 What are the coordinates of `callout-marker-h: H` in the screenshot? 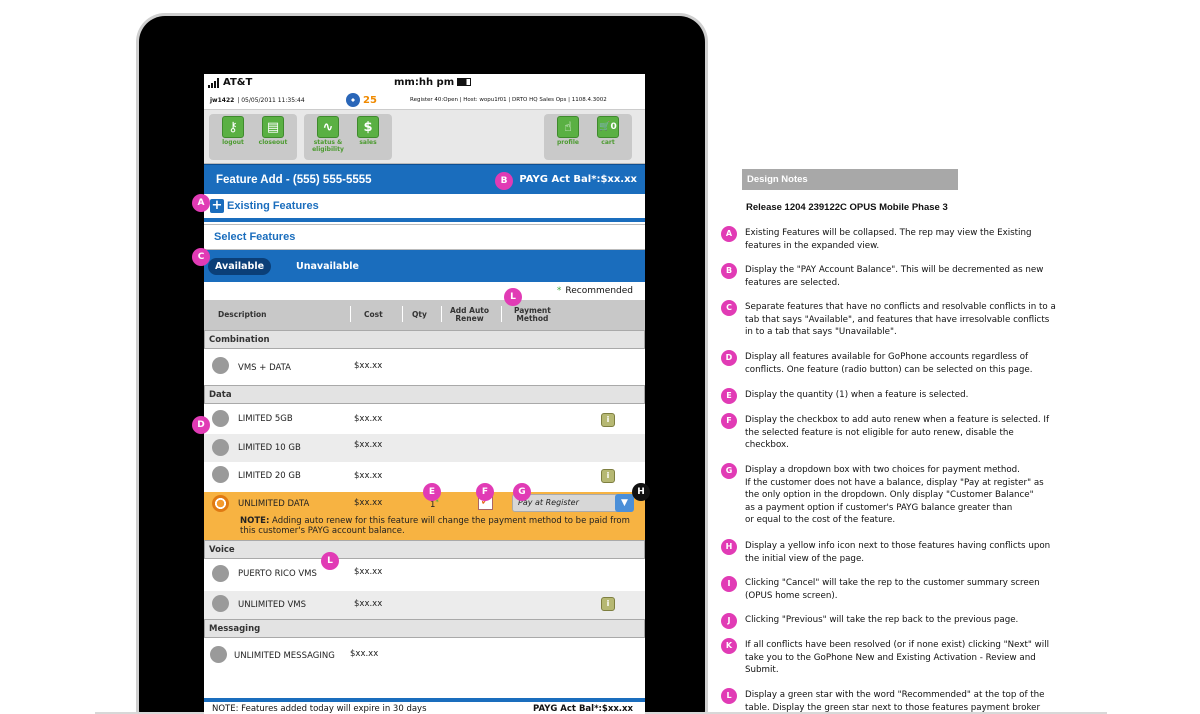 It's located at (641, 492).